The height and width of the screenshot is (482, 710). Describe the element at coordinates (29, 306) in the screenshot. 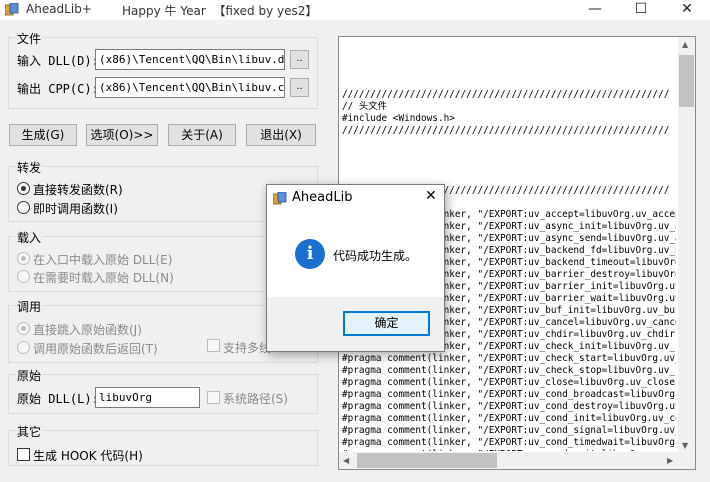

I see `call-group-title: 调用` at that location.